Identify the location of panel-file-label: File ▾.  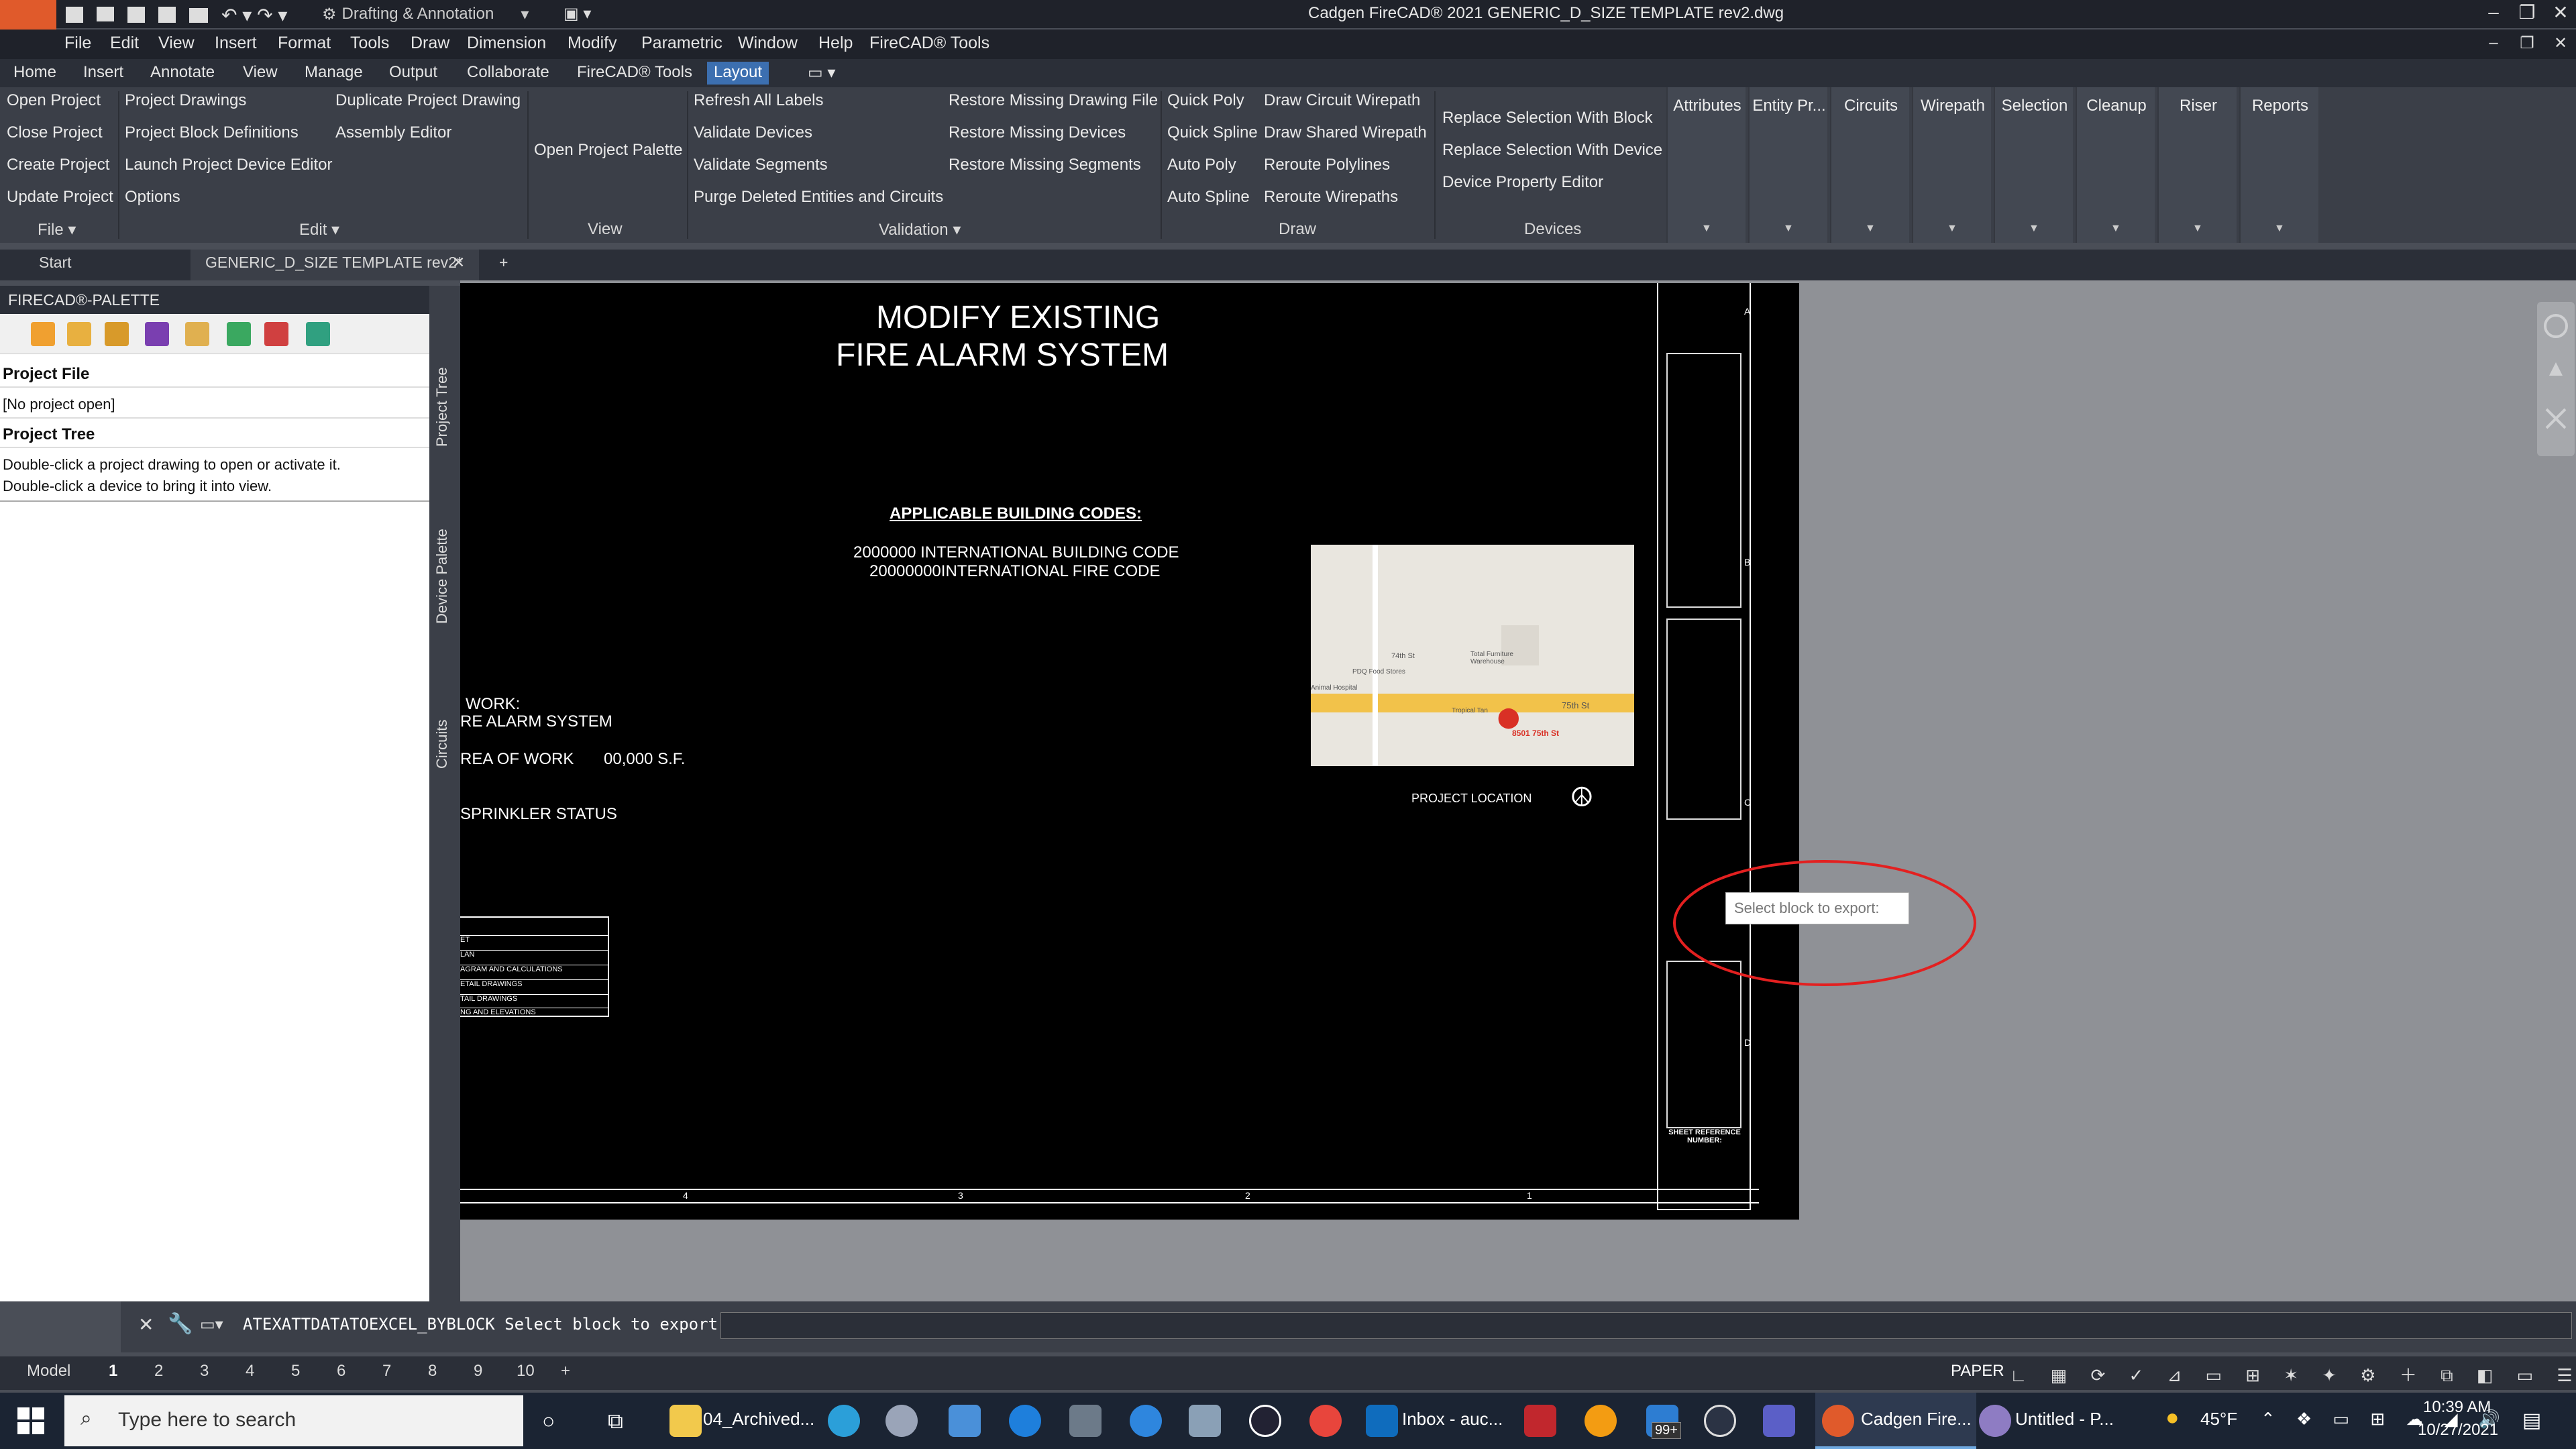
(57, 229).